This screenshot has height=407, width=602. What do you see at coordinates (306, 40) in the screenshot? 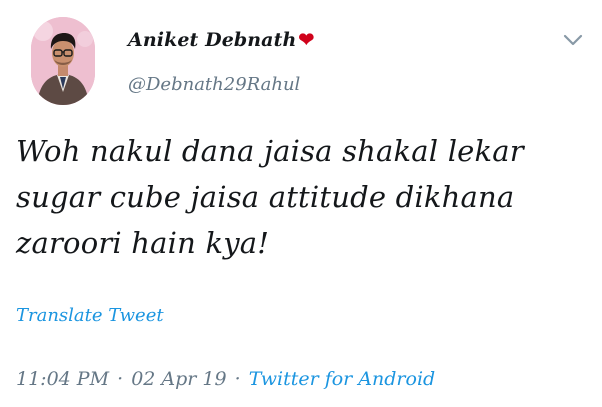
I see `heart-icon: ❤` at bounding box center [306, 40].